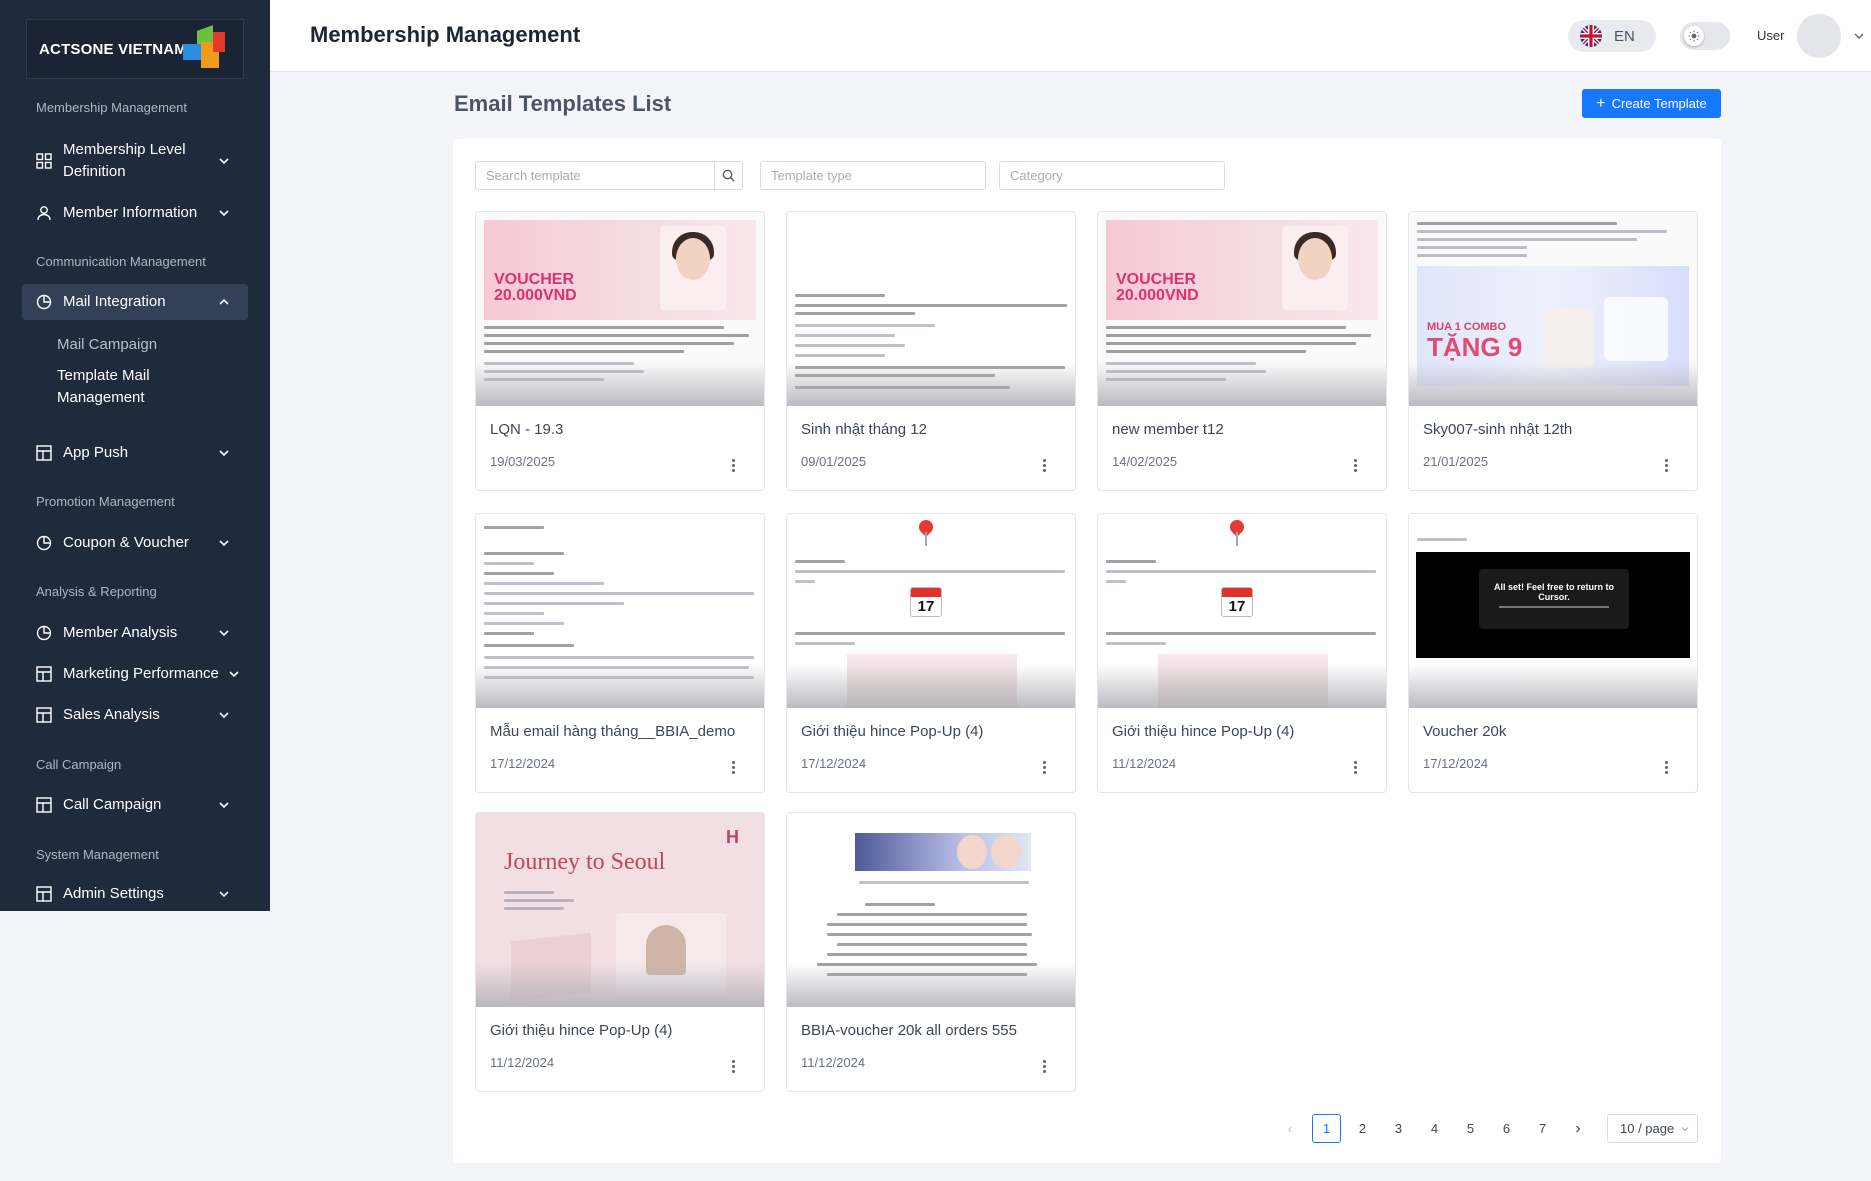 This screenshot has height=1181, width=1871. I want to click on template-name: new member t12, so click(1168, 429).